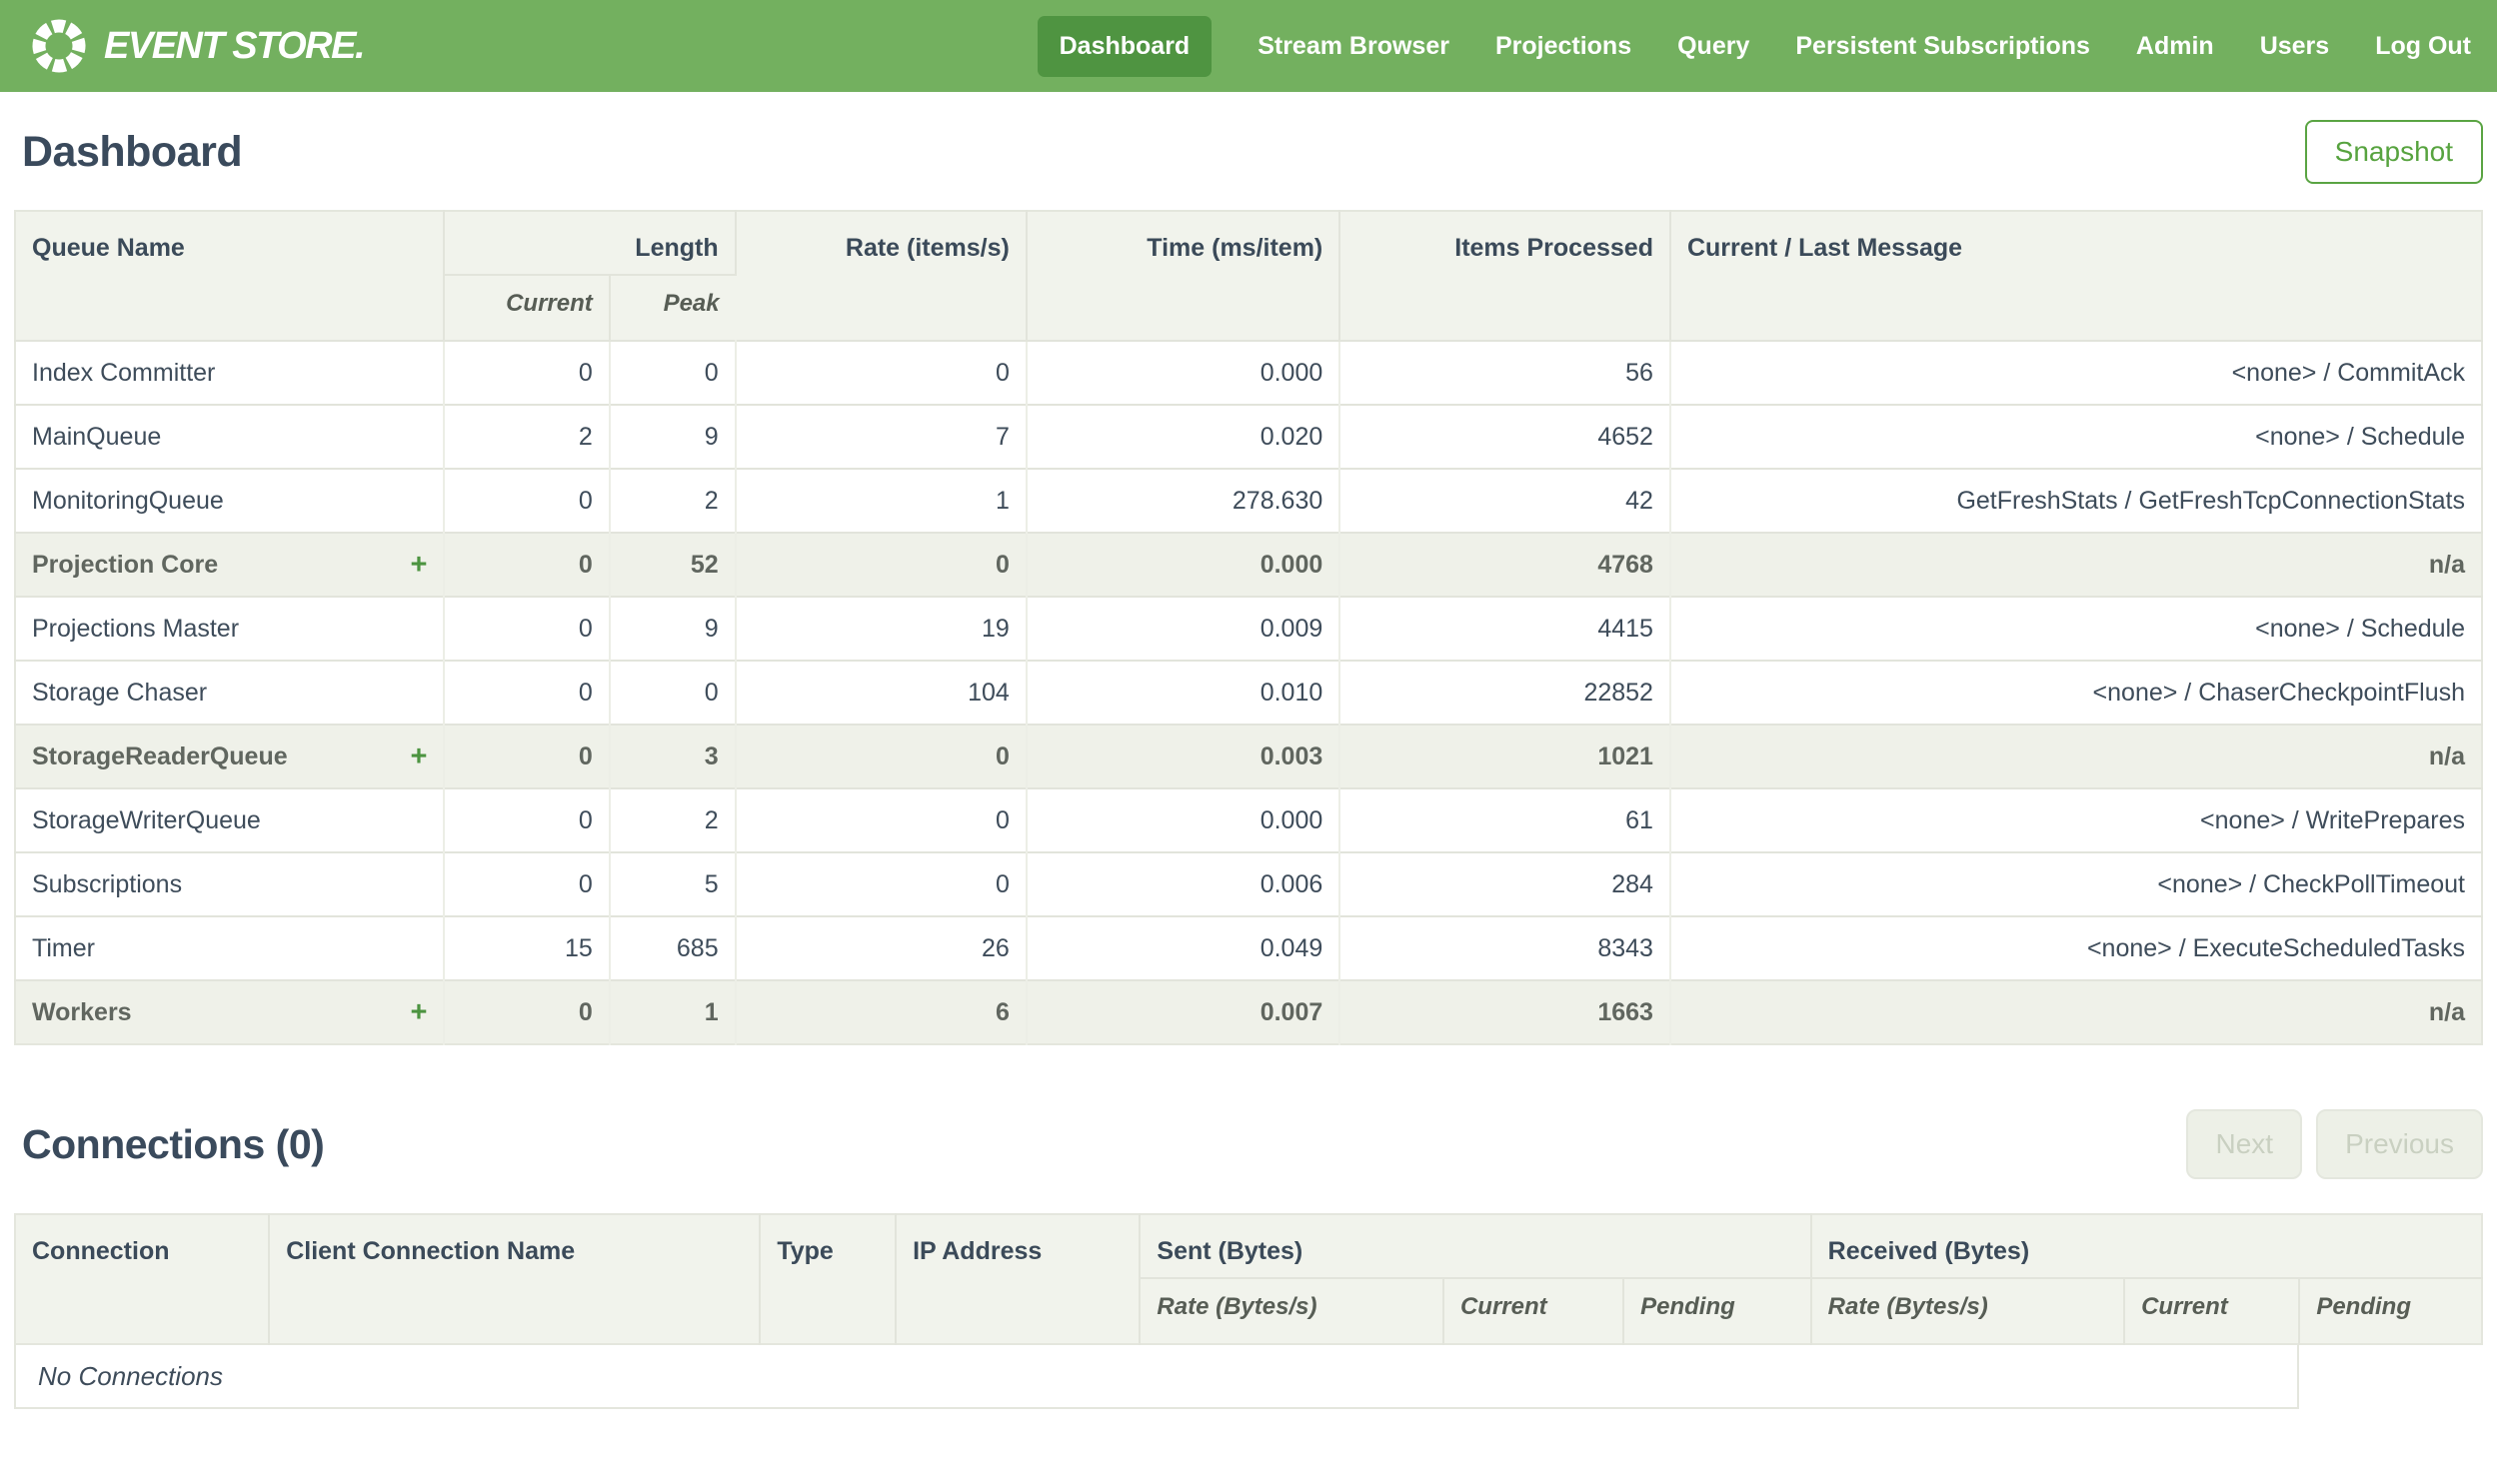 This screenshot has height=1484, width=2497. I want to click on queue-name: Projections Master, so click(136, 628).